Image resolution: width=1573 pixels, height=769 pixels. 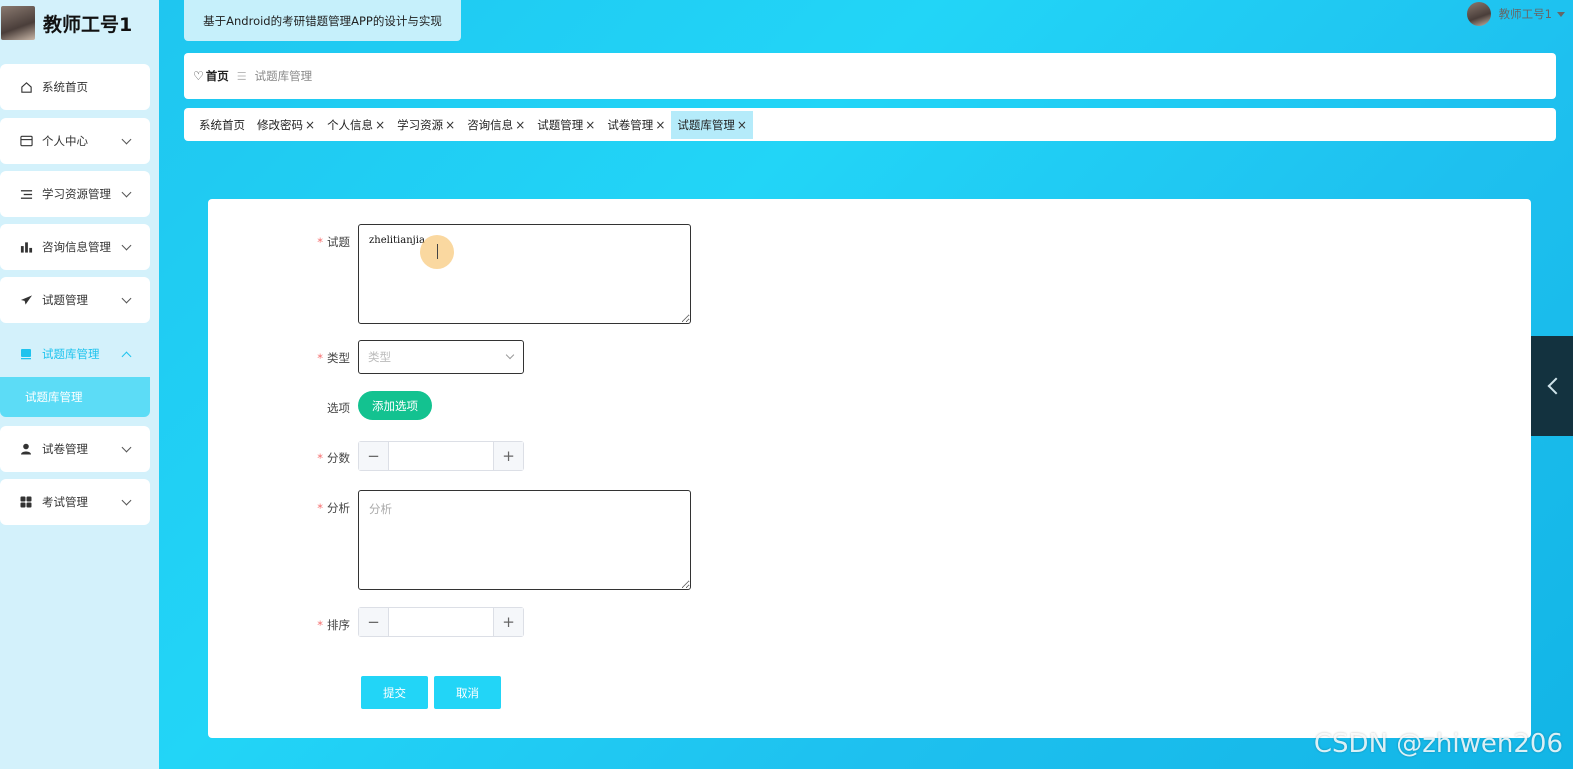 I want to click on sidebar-item-label: 试题库管理, so click(x=71, y=354).